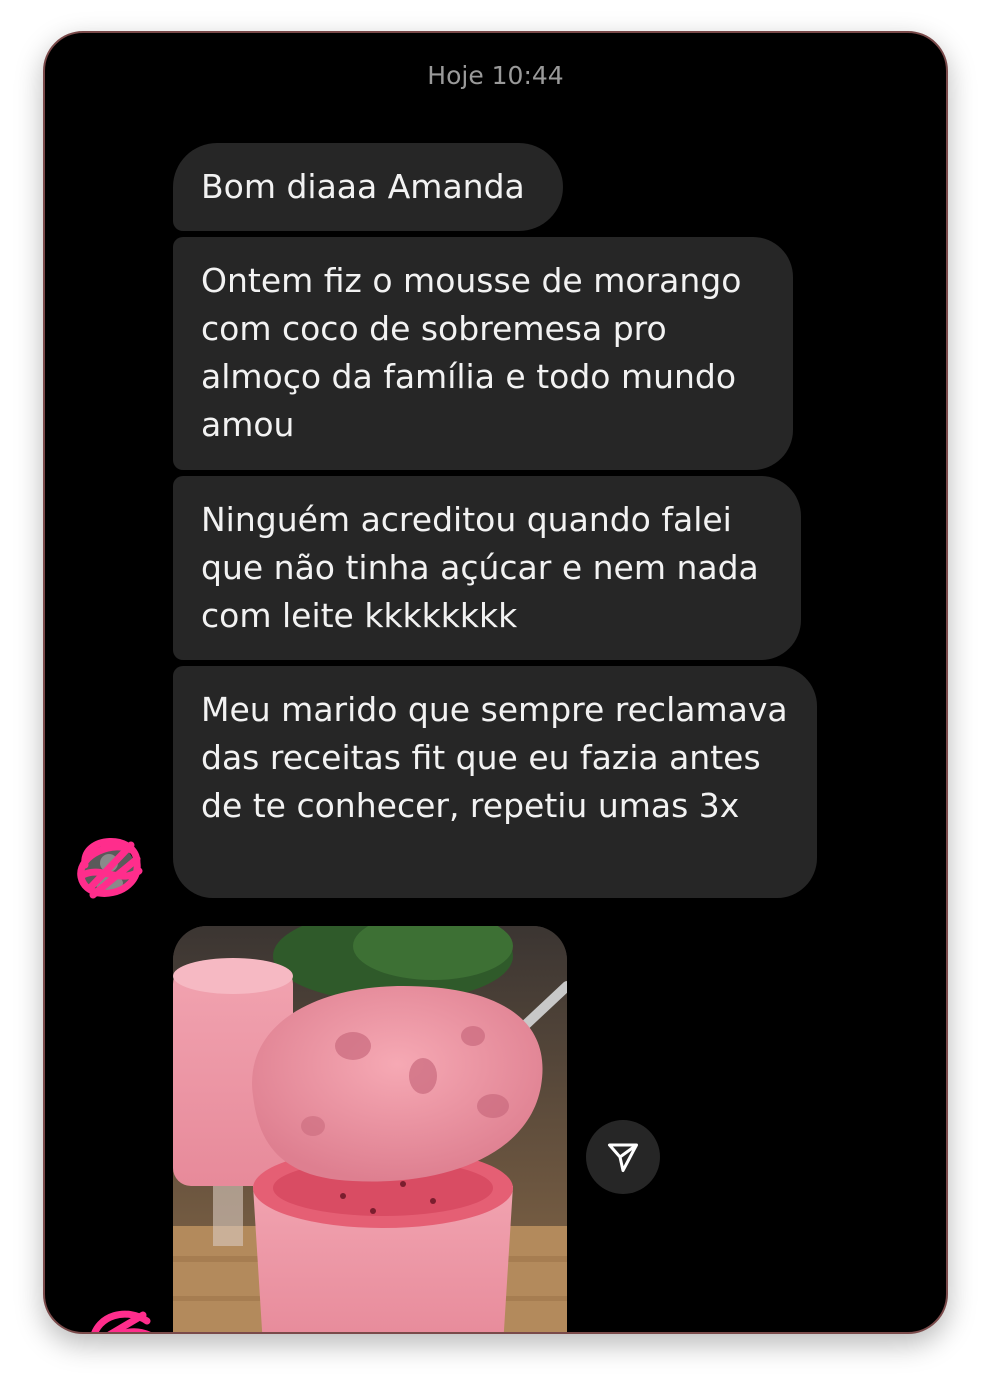 Image resolution: width=992 pixels, height=1390 pixels. I want to click on shared-photo, so click(370, 1129).